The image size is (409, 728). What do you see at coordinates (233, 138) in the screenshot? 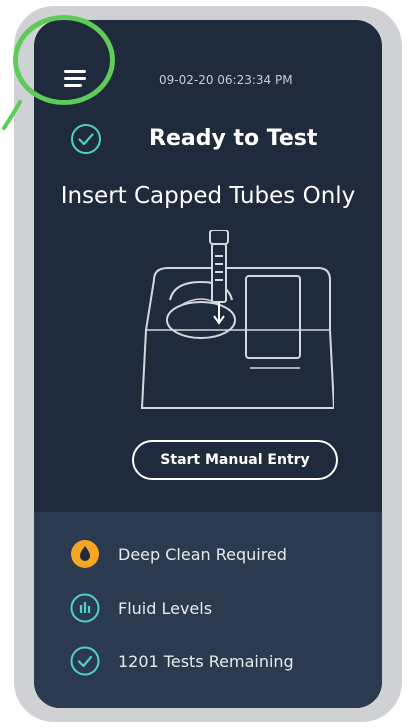
I see `status-title: Ready to Test` at bounding box center [233, 138].